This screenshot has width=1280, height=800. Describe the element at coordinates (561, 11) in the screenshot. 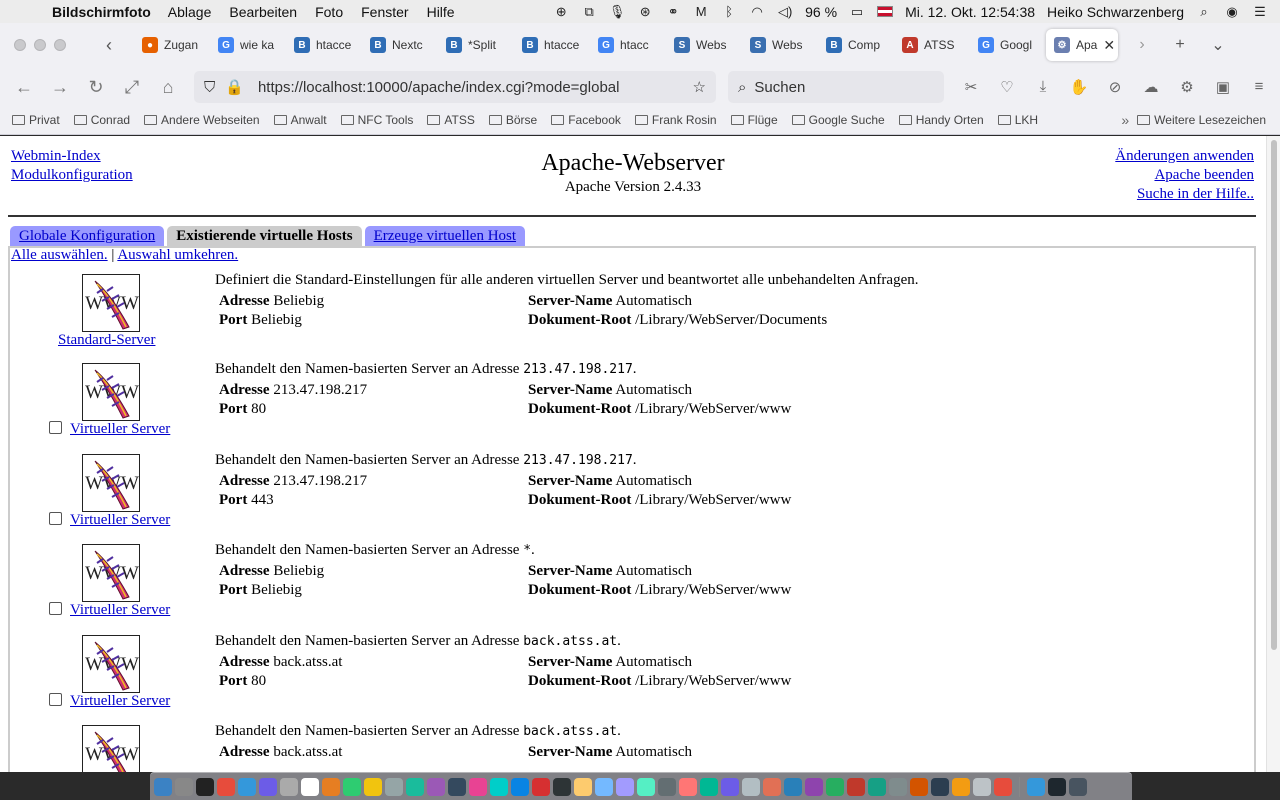

I see `status-menu-icon: ⊕` at that location.